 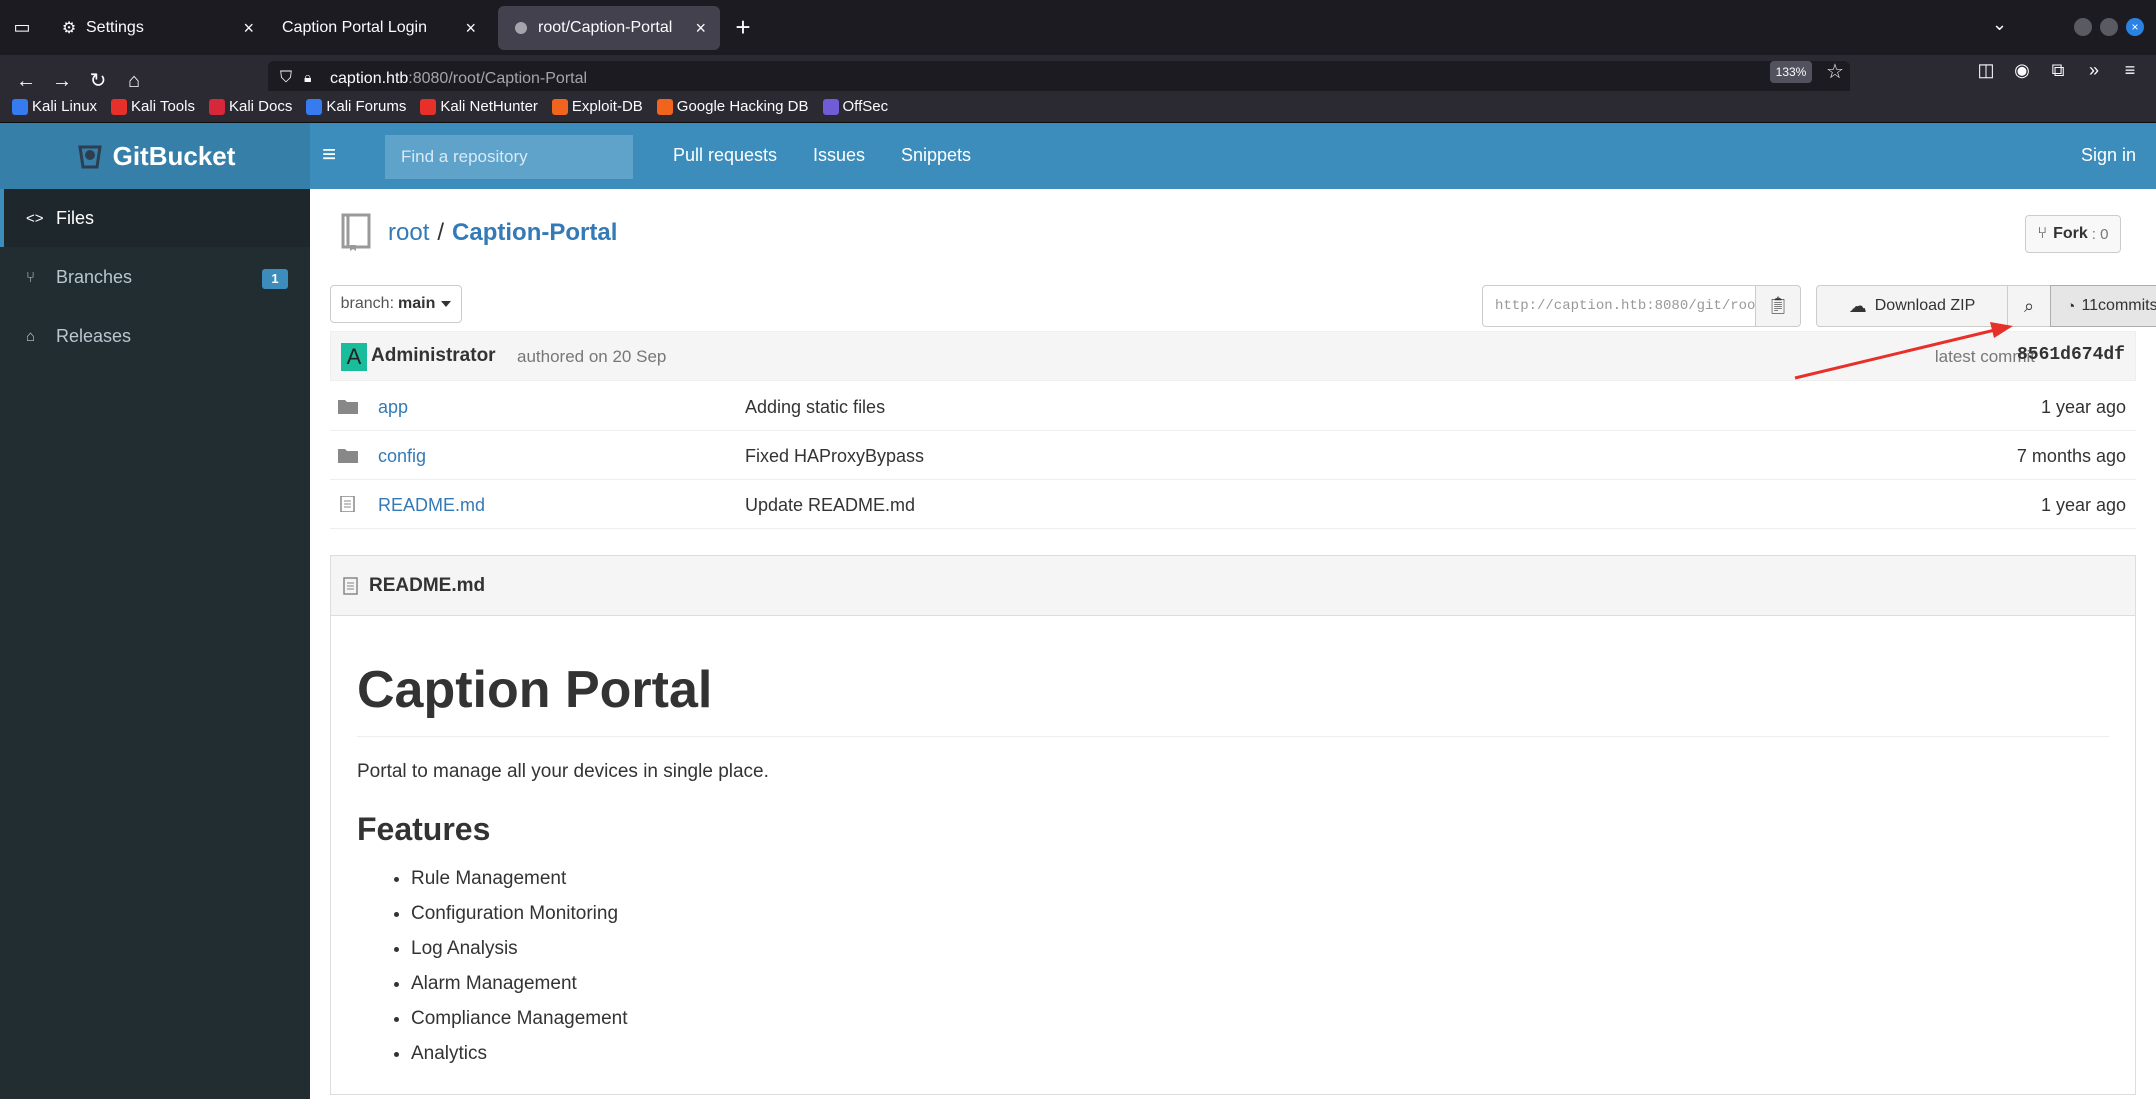 What do you see at coordinates (936, 155) in the screenshot?
I see `nav-snippets: Snippets` at bounding box center [936, 155].